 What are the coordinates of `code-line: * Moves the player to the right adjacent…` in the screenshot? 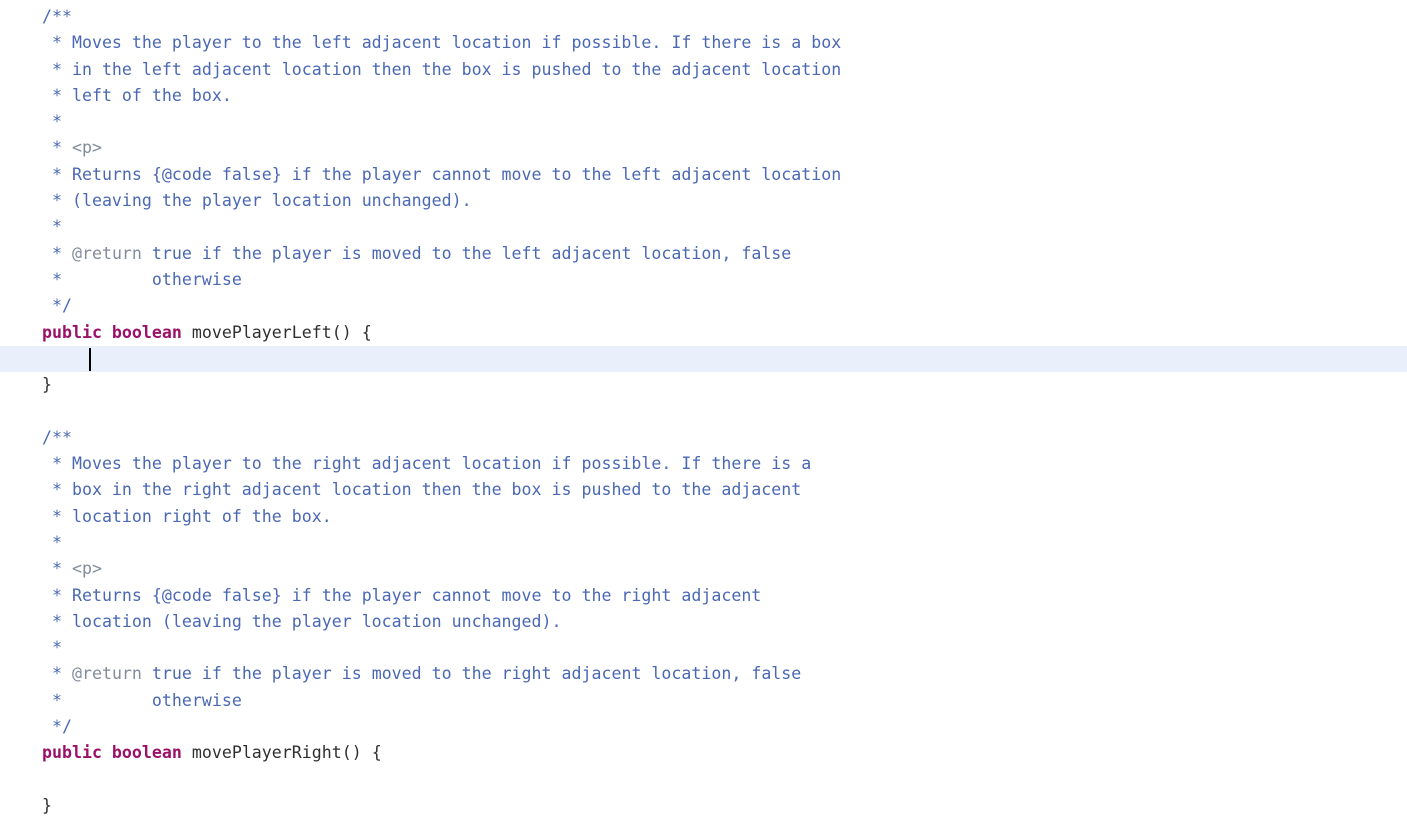 It's located at (703, 464).